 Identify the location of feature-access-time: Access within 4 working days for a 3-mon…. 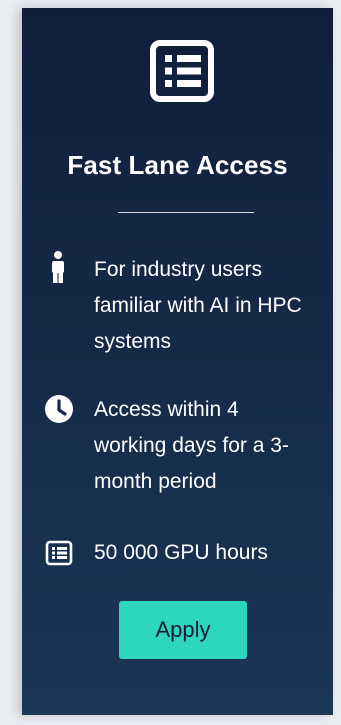
(191, 445).